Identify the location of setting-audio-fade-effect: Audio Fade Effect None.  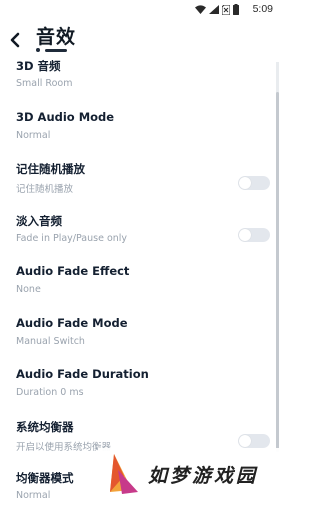
(140, 284).